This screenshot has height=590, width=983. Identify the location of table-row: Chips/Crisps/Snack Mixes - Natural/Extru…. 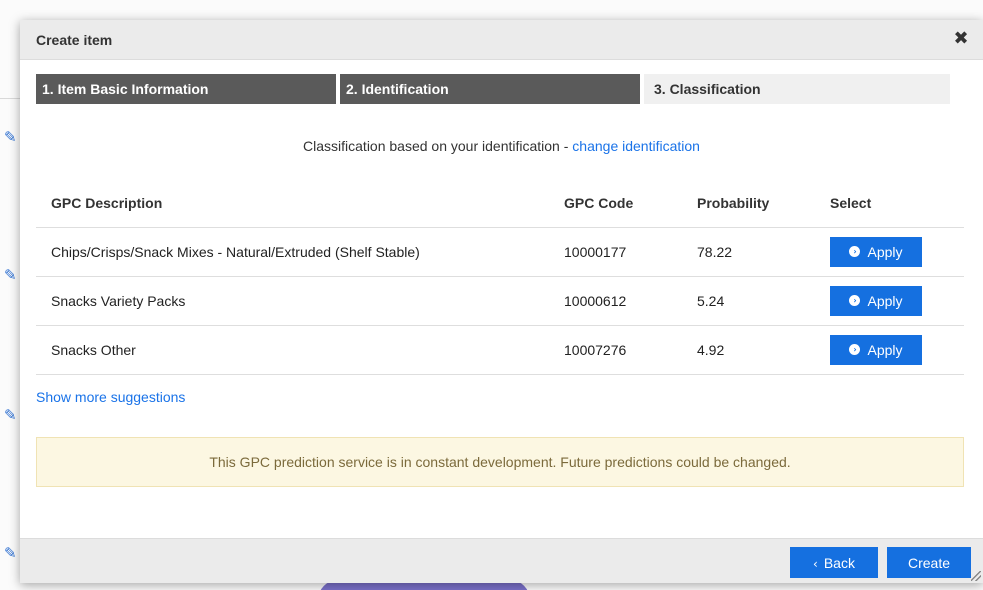
(500, 252).